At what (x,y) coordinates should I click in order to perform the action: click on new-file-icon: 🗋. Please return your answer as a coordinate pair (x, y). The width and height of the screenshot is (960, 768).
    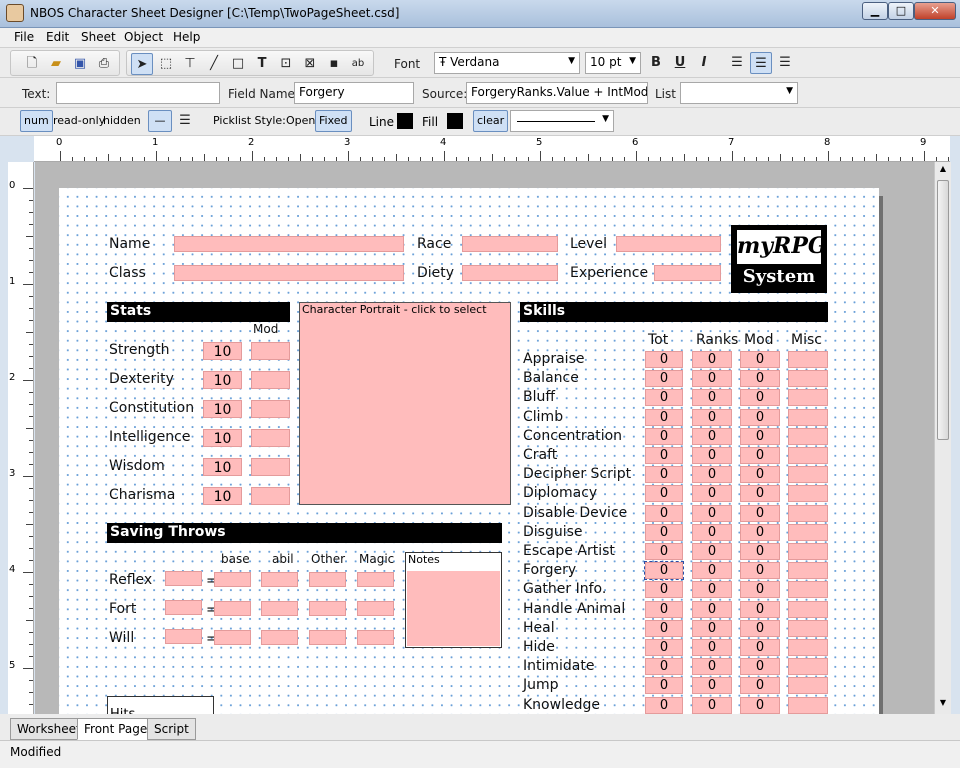
    Looking at the image, I should click on (32, 64).